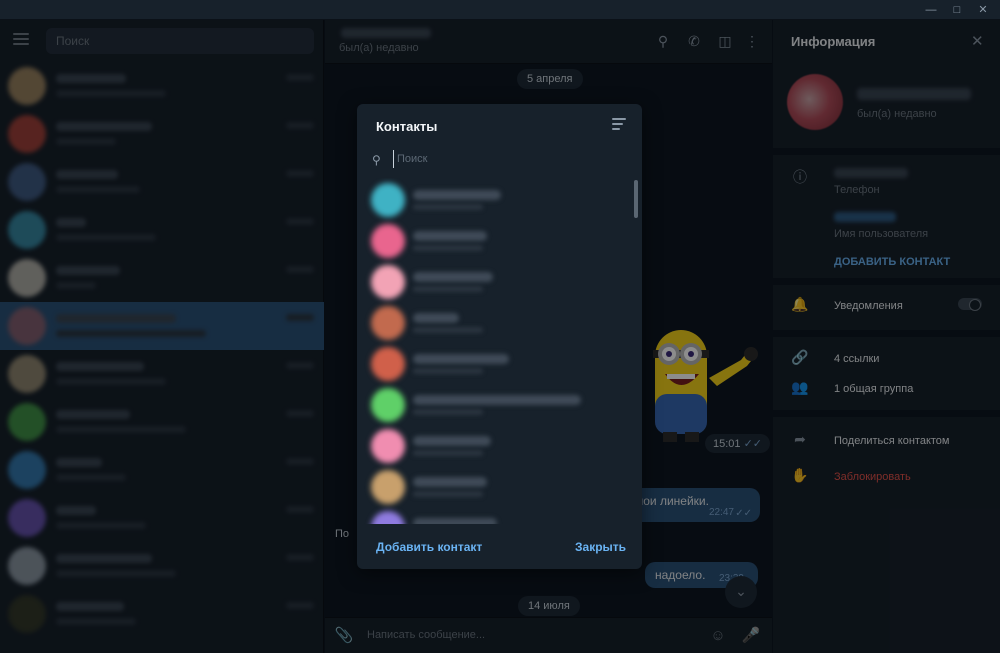 This screenshot has height=653, width=1000. I want to click on close-button: Закрыть, so click(600, 547).